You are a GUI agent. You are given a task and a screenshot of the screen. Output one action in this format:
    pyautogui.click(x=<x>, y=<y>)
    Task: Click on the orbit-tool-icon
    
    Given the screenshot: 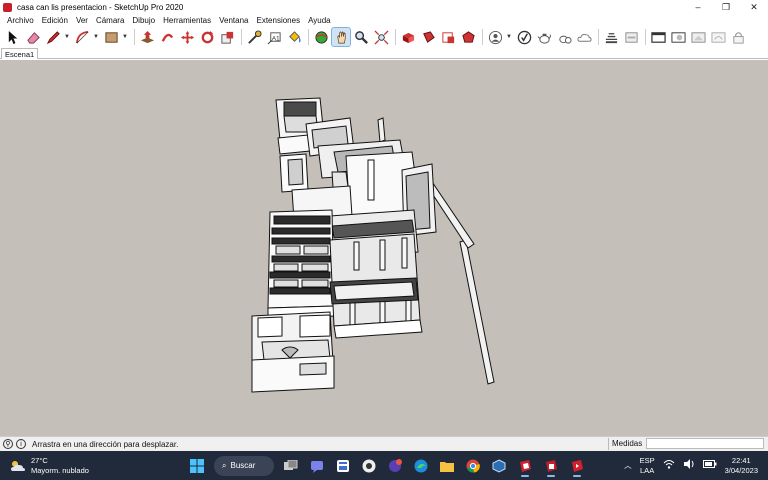 What is the action you would take?
    pyautogui.click(x=321, y=37)
    